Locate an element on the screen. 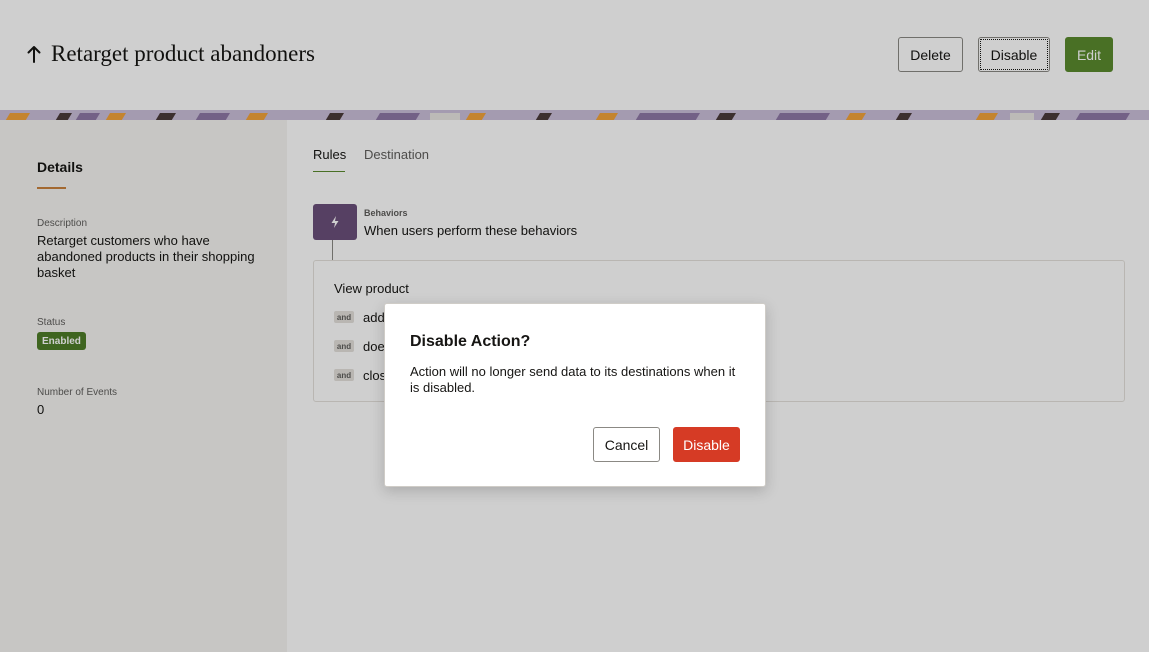 The height and width of the screenshot is (652, 1149). confirm-disable-button: Disable is located at coordinates (706, 444).